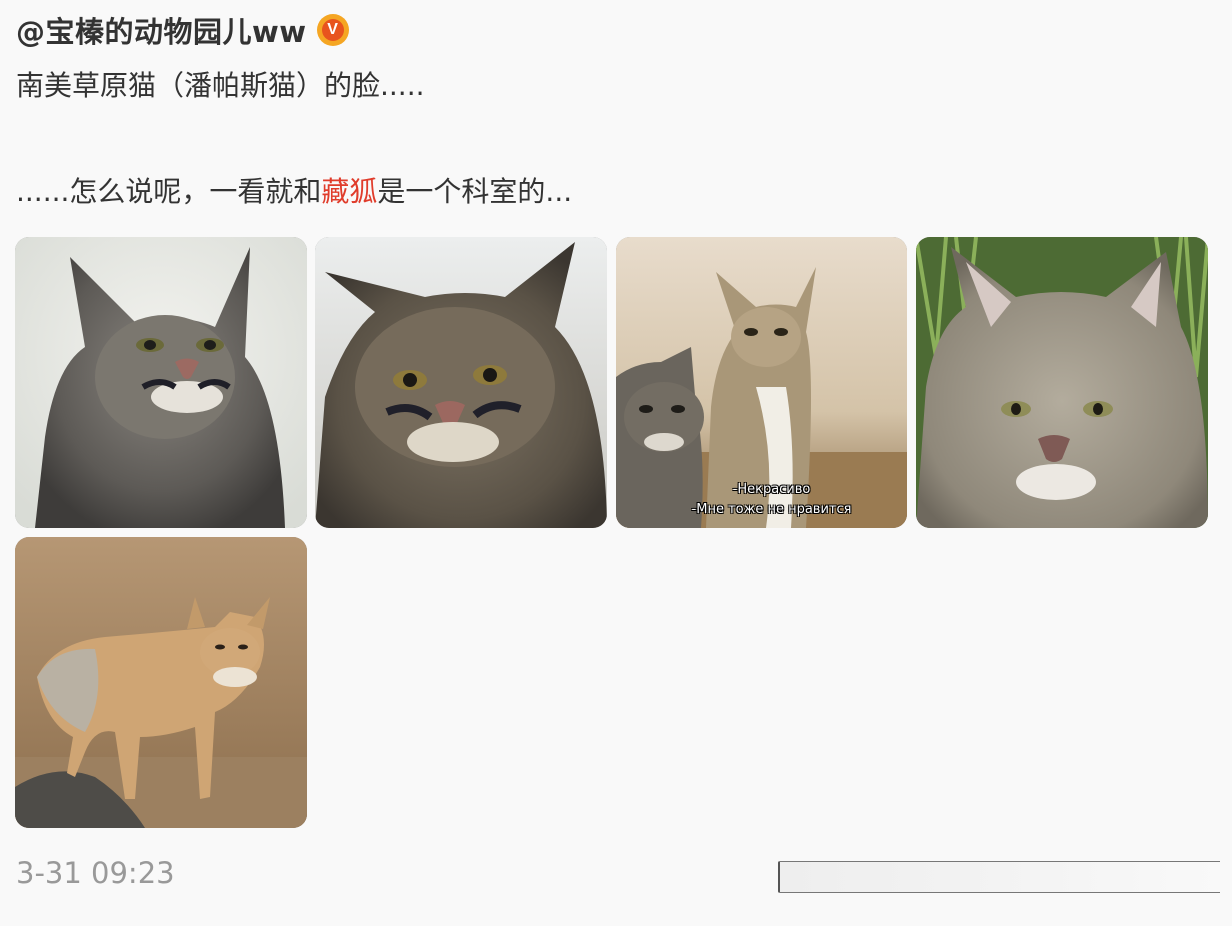 The height and width of the screenshot is (926, 1232). I want to click on verified-badge-icon: V, so click(332, 30).